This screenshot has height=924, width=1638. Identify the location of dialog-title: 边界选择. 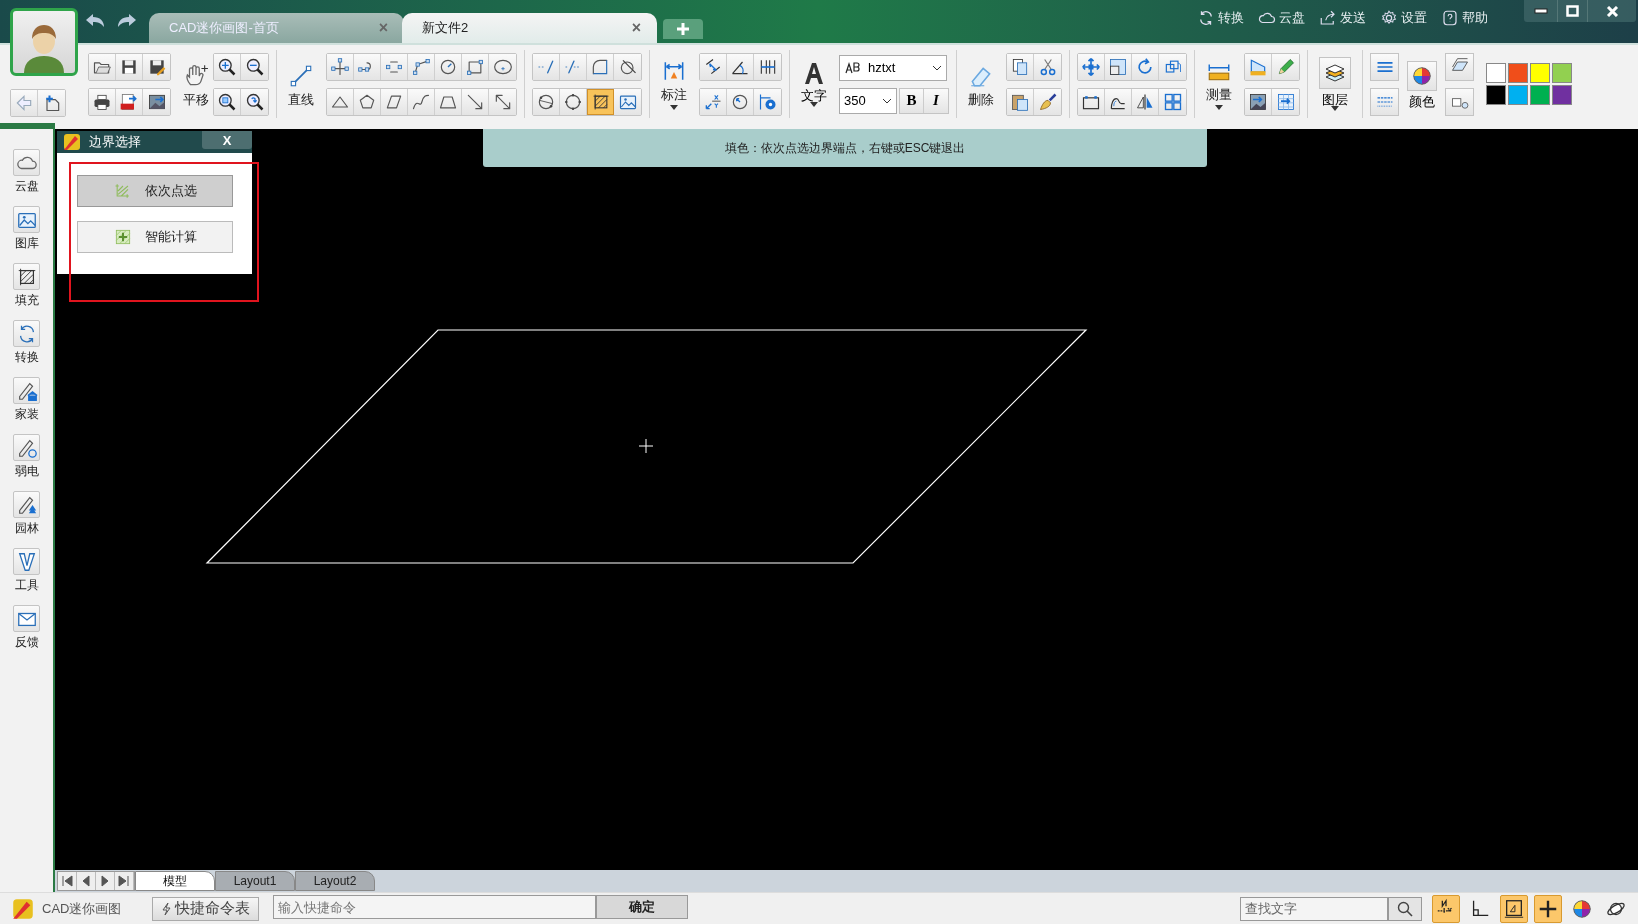
(115, 142).